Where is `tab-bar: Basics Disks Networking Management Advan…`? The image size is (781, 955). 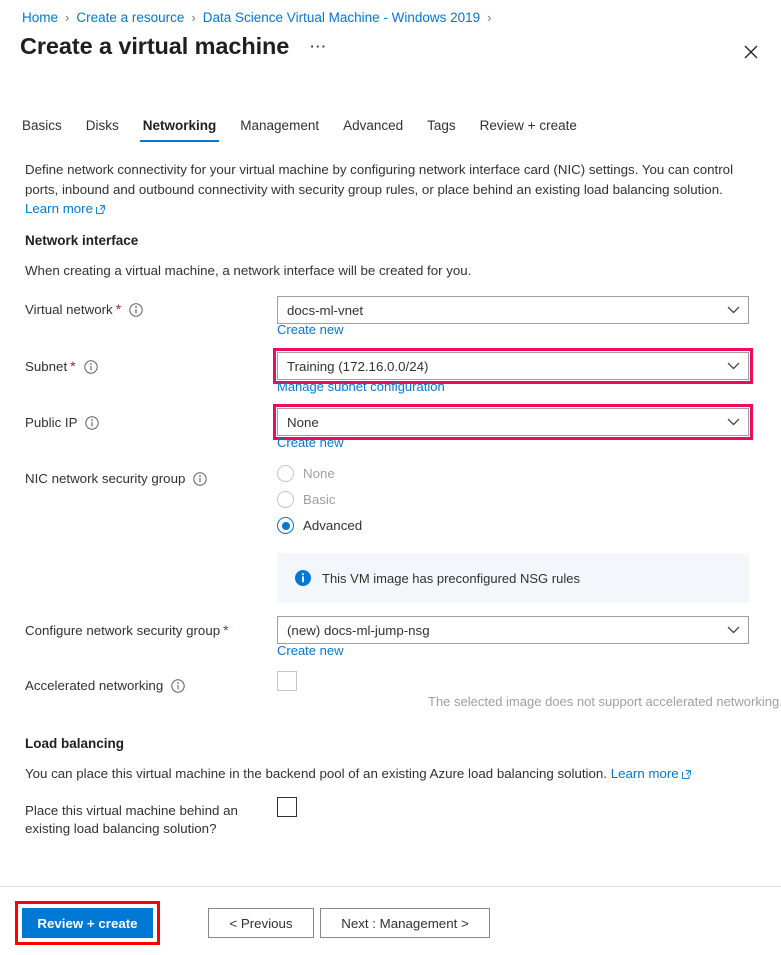
tab-bar: Basics Disks Networking Management Advan… is located at coordinates (305, 130).